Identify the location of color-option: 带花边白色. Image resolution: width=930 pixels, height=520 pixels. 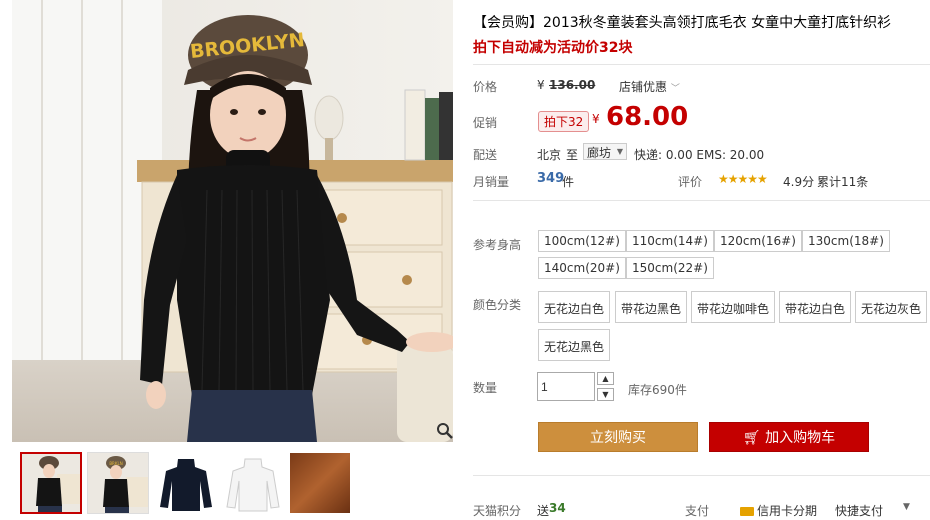
(815, 307).